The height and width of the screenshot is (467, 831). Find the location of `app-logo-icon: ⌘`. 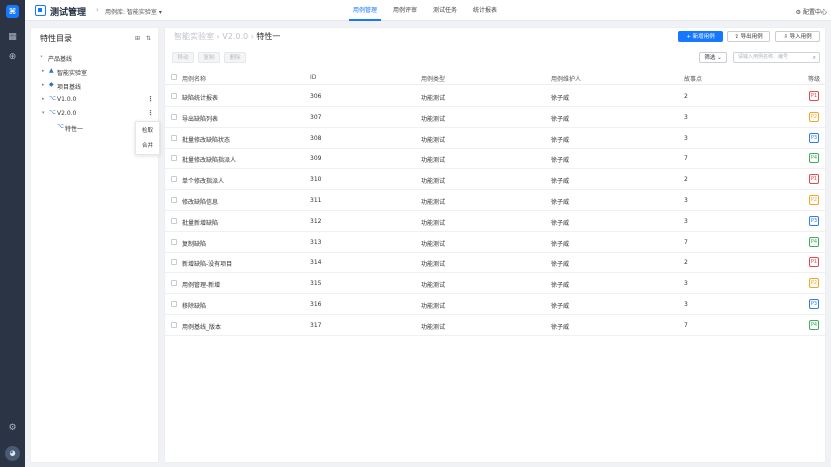

app-logo-icon: ⌘ is located at coordinates (12, 11).